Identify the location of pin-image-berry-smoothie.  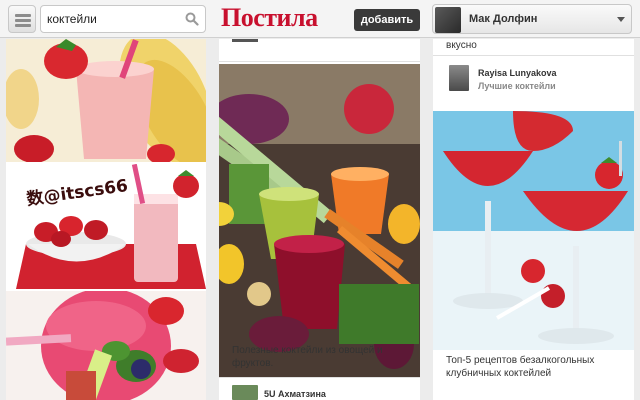
(106, 345).